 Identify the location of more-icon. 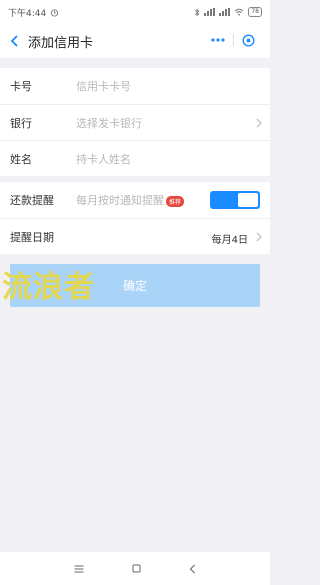
(218, 40).